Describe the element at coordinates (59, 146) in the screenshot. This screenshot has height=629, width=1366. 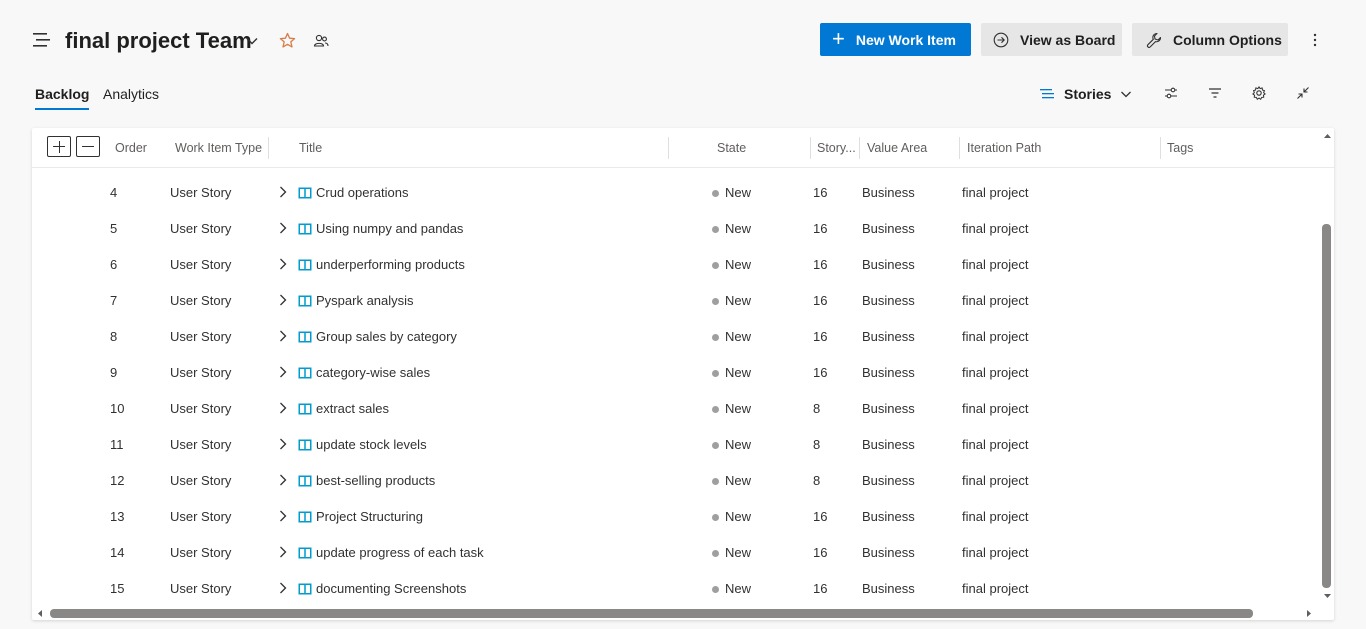
I see `expand-all-button` at that location.